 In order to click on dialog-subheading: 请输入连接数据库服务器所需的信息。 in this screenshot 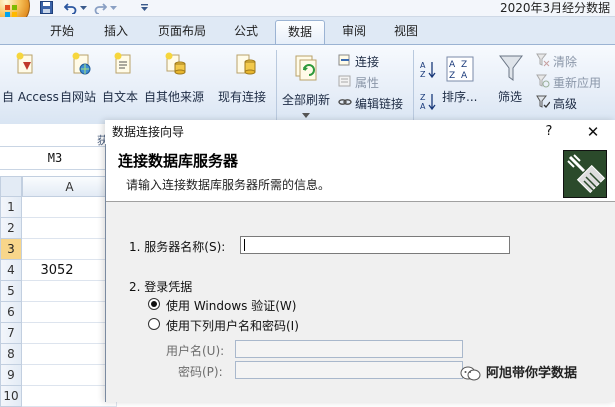, I will do `click(228, 185)`.